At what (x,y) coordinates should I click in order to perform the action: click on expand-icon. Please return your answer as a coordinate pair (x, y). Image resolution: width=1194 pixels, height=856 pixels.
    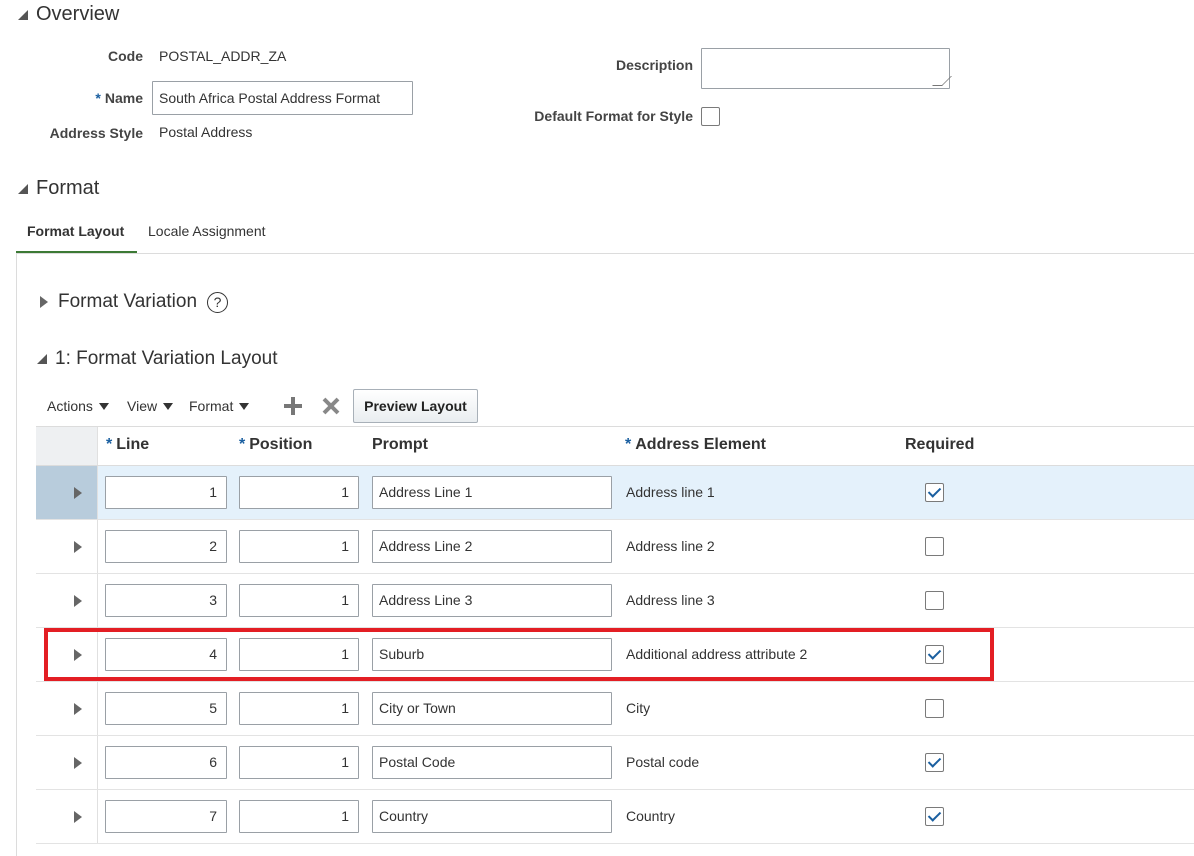
    Looking at the image, I should click on (44, 302).